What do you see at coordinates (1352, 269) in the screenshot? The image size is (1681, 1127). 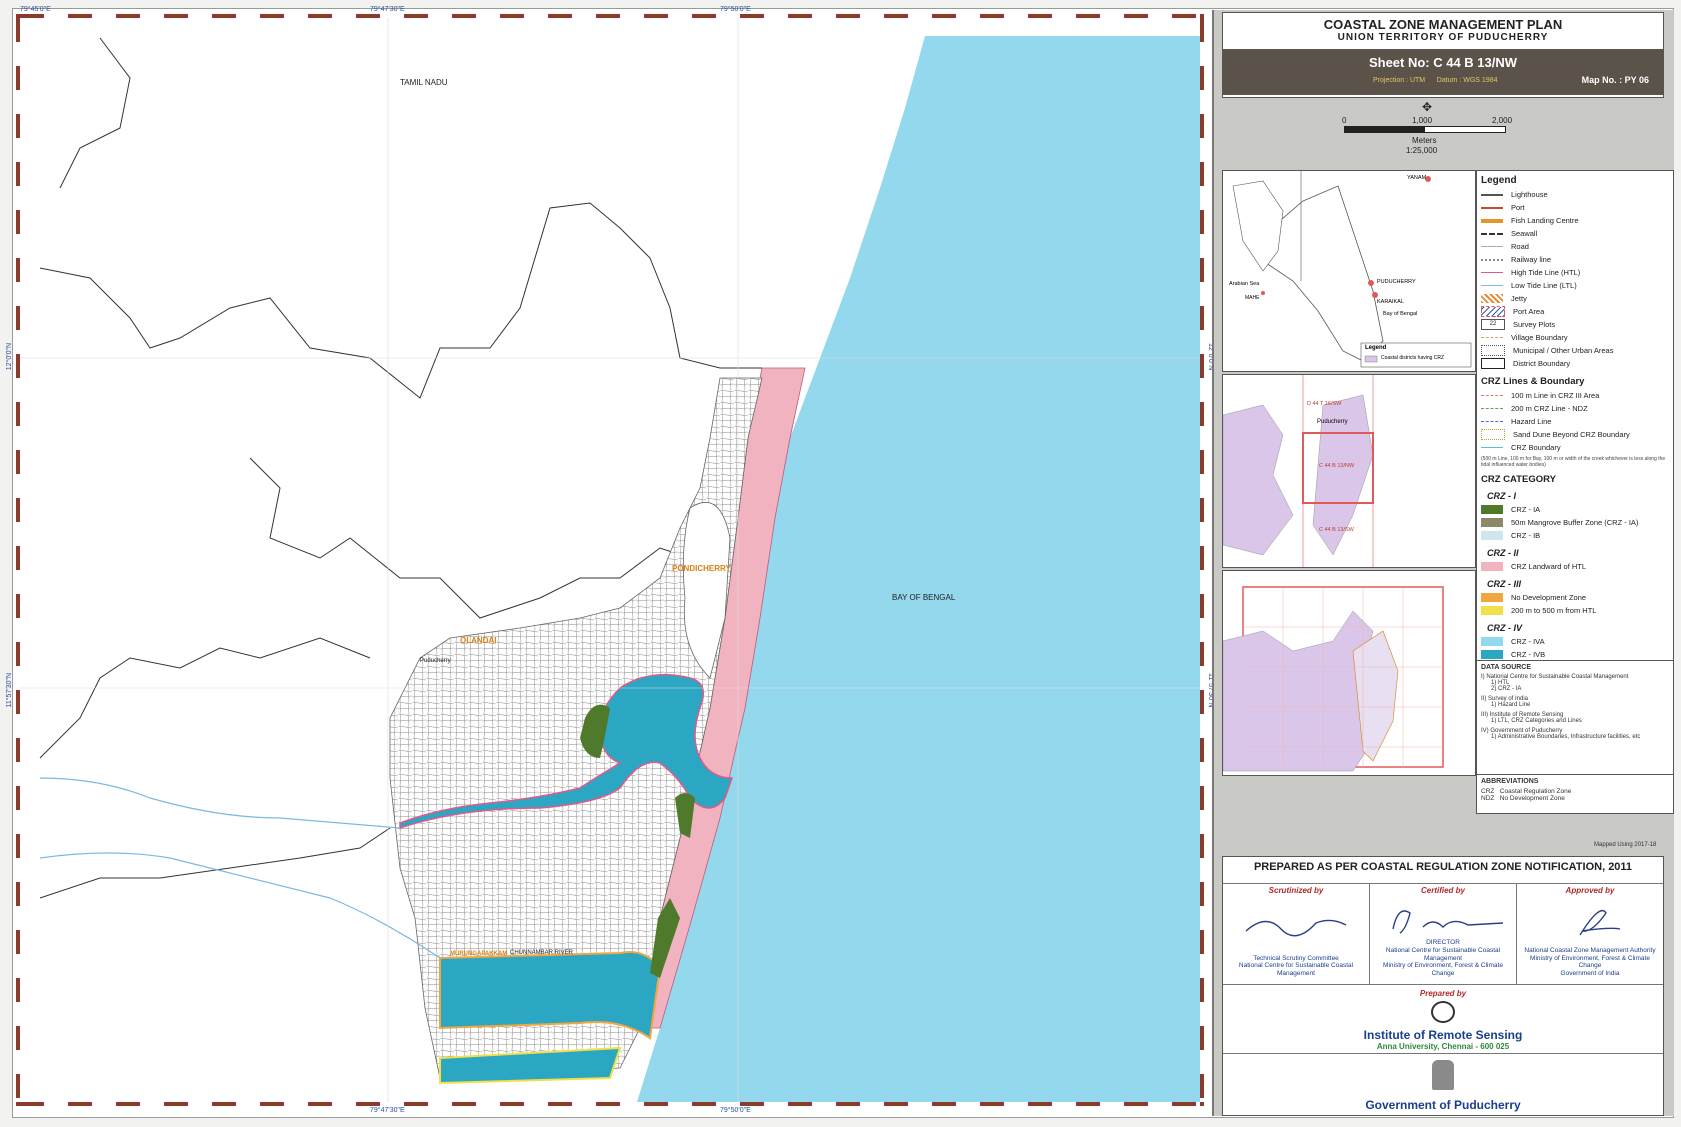 I see `inset-locator-svg` at bounding box center [1352, 269].